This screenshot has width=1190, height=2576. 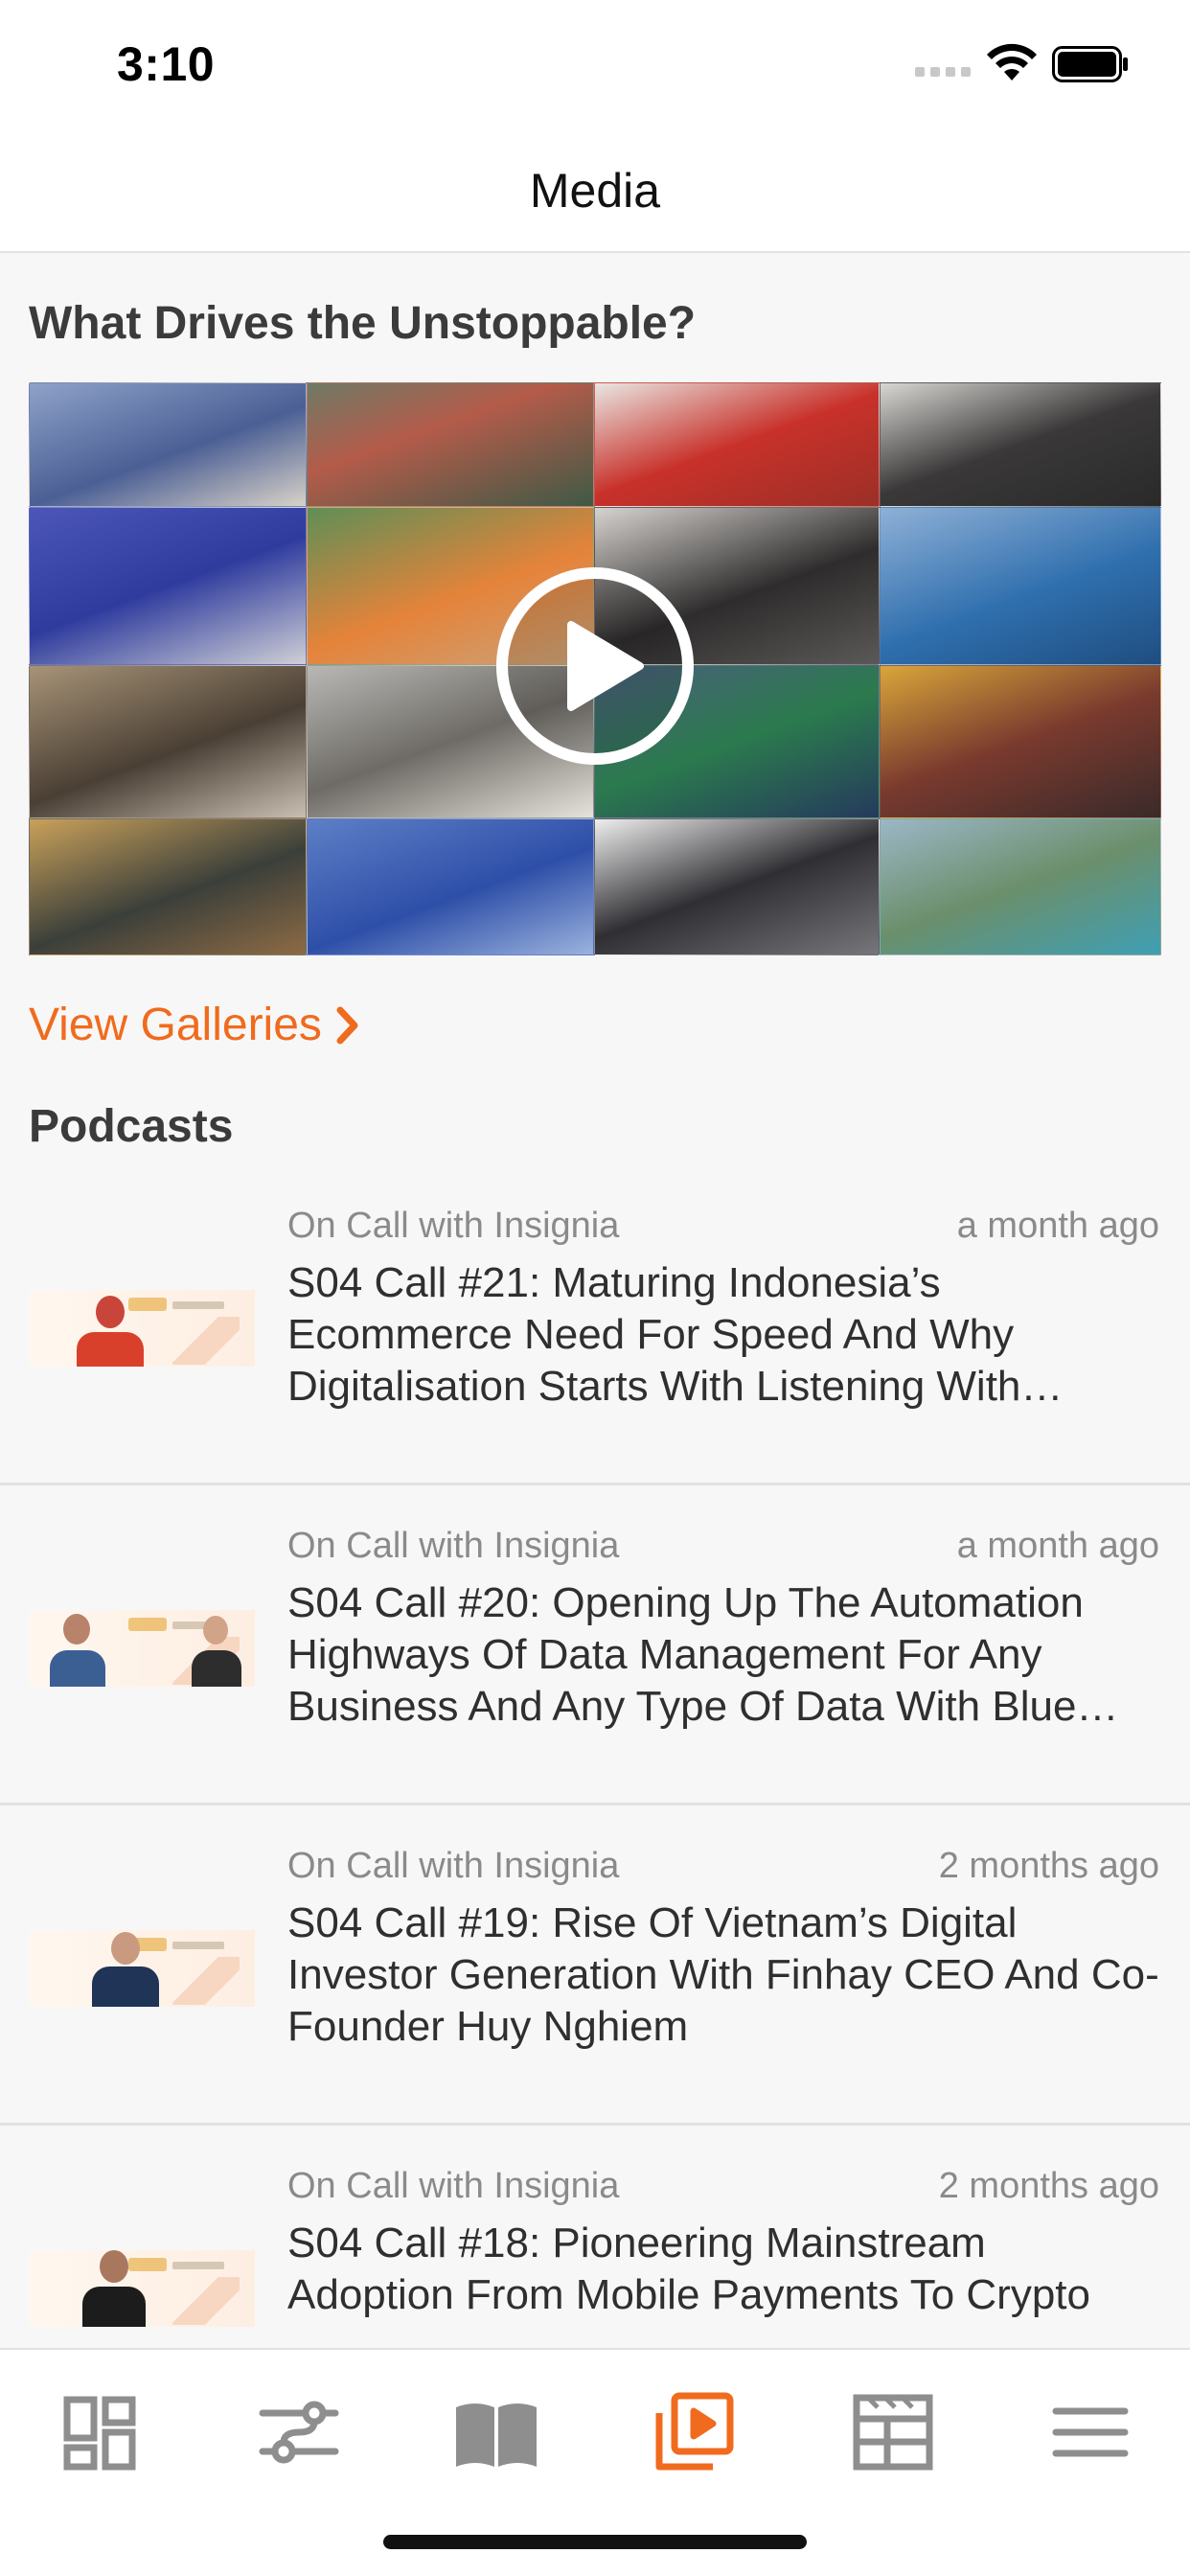 What do you see at coordinates (132, 1126) in the screenshot?
I see `podcasts-heading: Podcasts` at bounding box center [132, 1126].